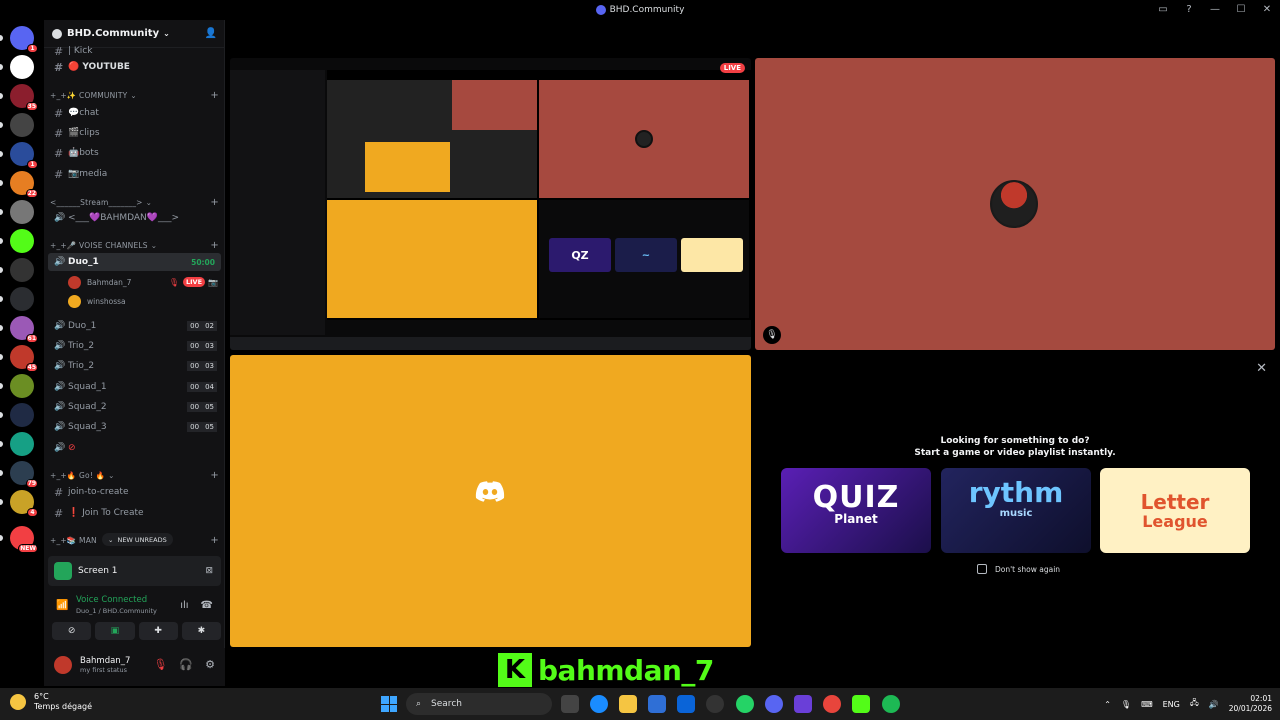 This screenshot has height=720, width=1280. What do you see at coordinates (134, 202) in the screenshot?
I see `category-stream: <______Stream_______> ⌄ +` at bounding box center [134, 202].